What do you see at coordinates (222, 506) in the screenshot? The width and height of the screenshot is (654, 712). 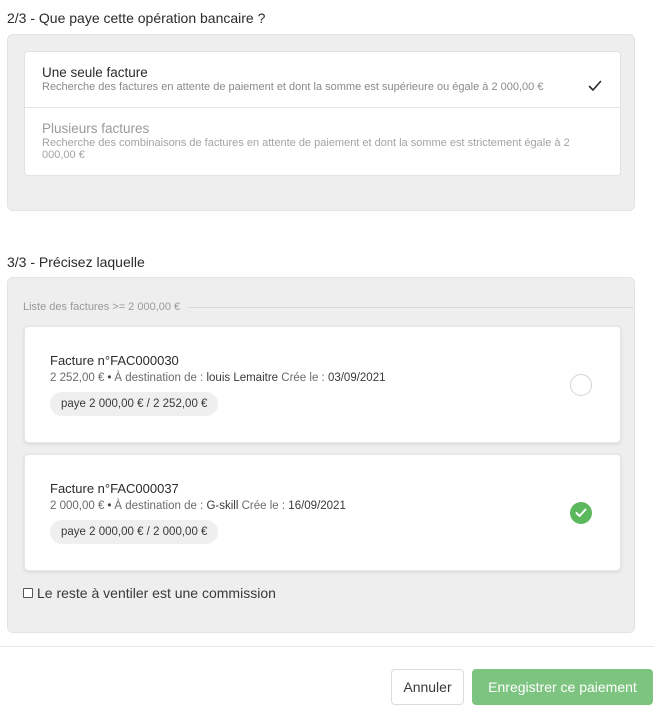 I see `invoice-dest-value: G-skill` at bounding box center [222, 506].